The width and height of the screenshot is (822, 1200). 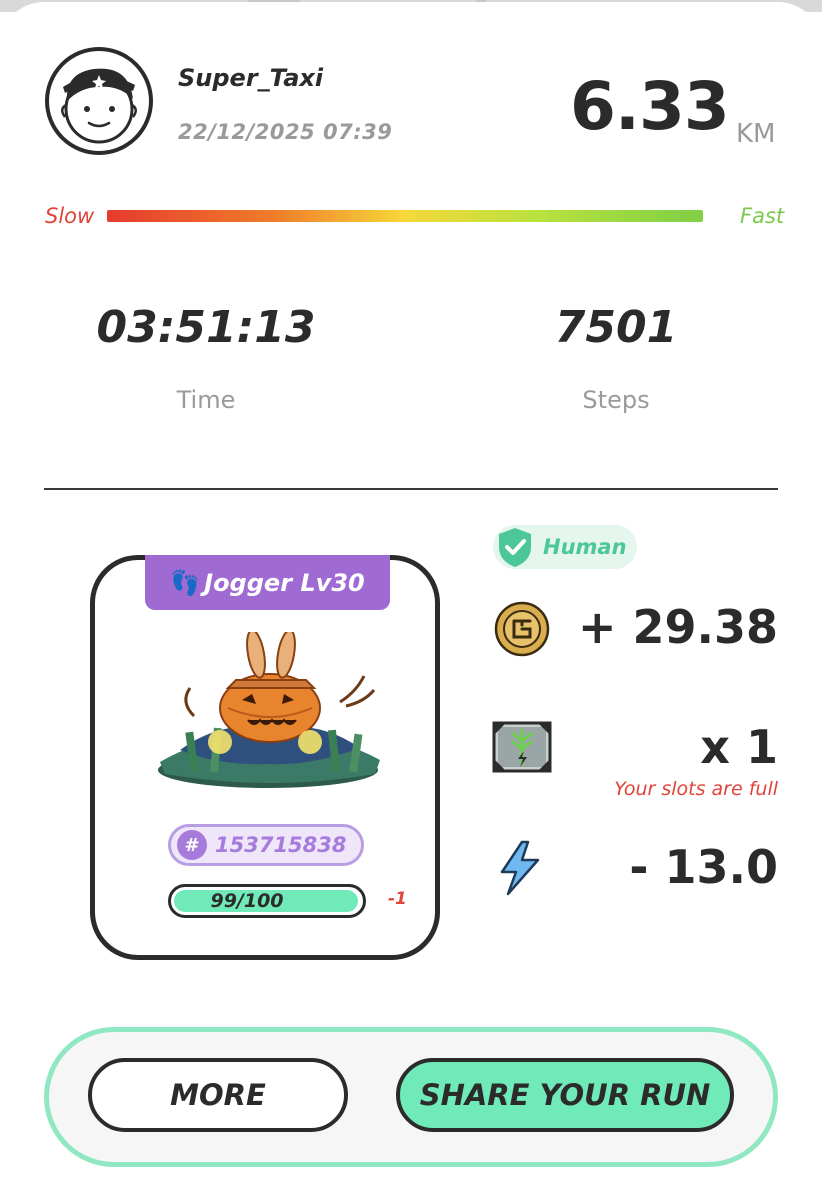 I want to click on human-verified-badge: Human, so click(x=565, y=547).